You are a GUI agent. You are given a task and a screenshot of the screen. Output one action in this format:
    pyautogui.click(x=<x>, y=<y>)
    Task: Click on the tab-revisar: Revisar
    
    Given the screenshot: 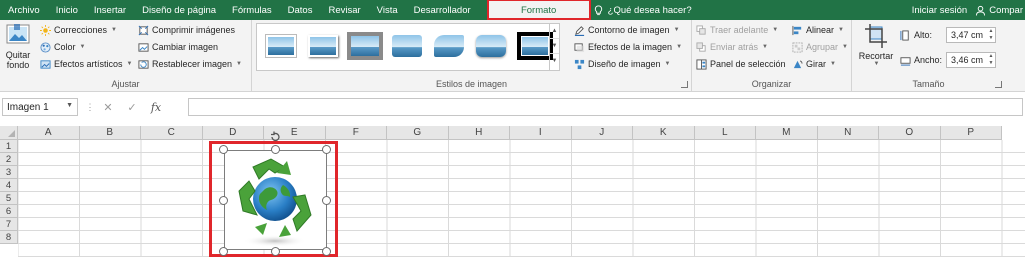 What is the action you would take?
    pyautogui.click(x=344, y=10)
    